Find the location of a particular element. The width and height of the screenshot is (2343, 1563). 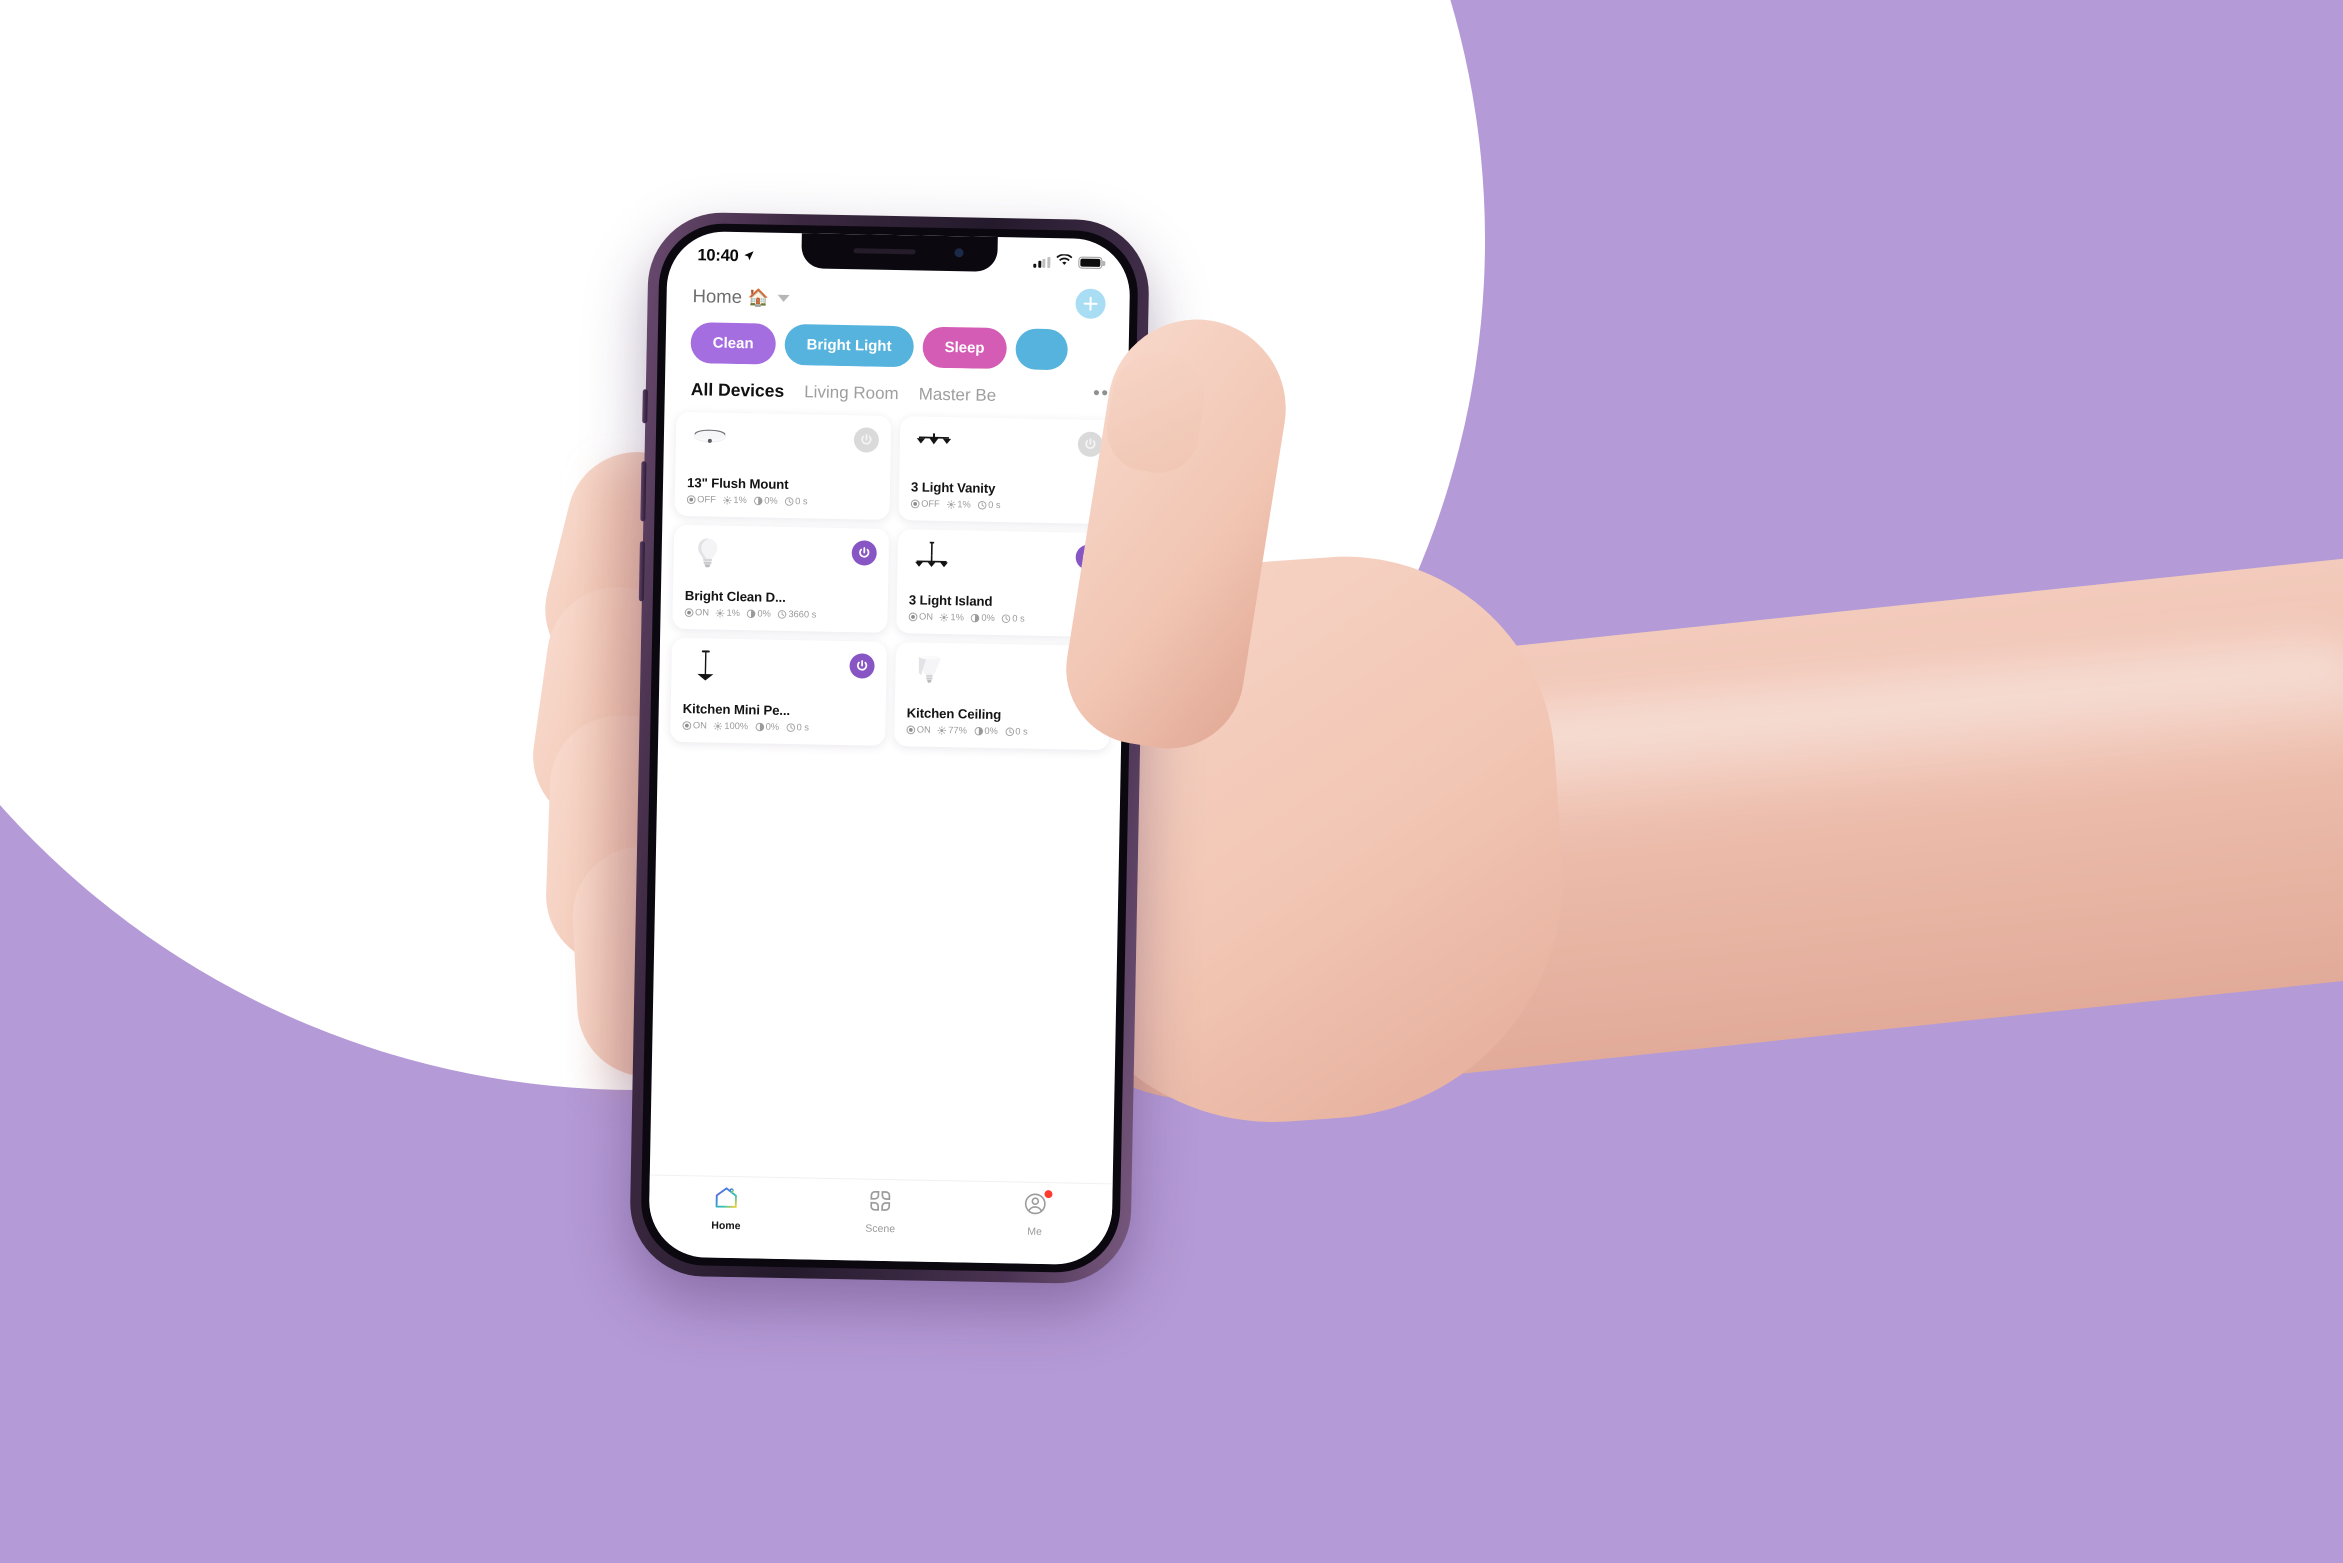

device-timer-value: 3660 s is located at coordinates (802, 614).